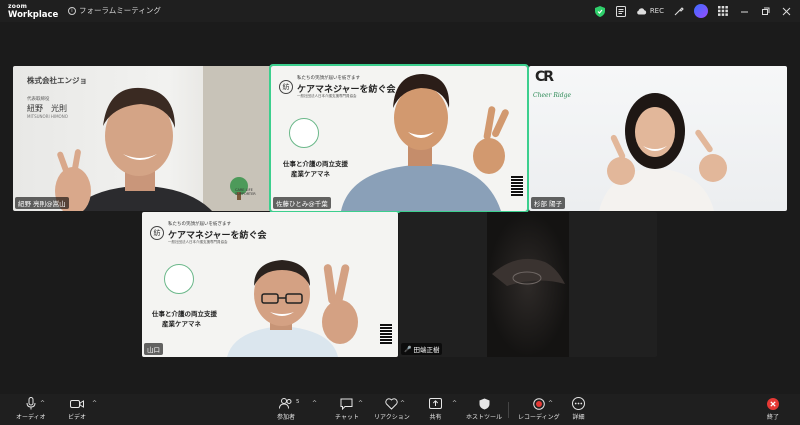 This screenshot has height=425, width=800. I want to click on end-label: 終了, so click(773, 417).